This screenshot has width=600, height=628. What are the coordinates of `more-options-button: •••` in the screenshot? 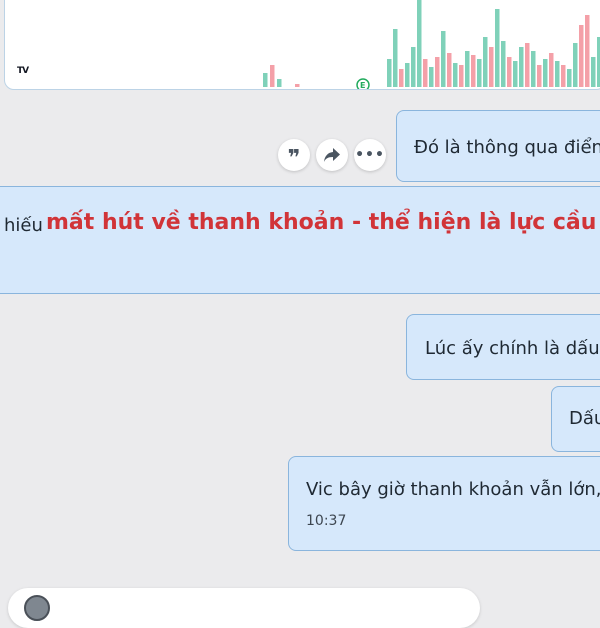 It's located at (370, 155).